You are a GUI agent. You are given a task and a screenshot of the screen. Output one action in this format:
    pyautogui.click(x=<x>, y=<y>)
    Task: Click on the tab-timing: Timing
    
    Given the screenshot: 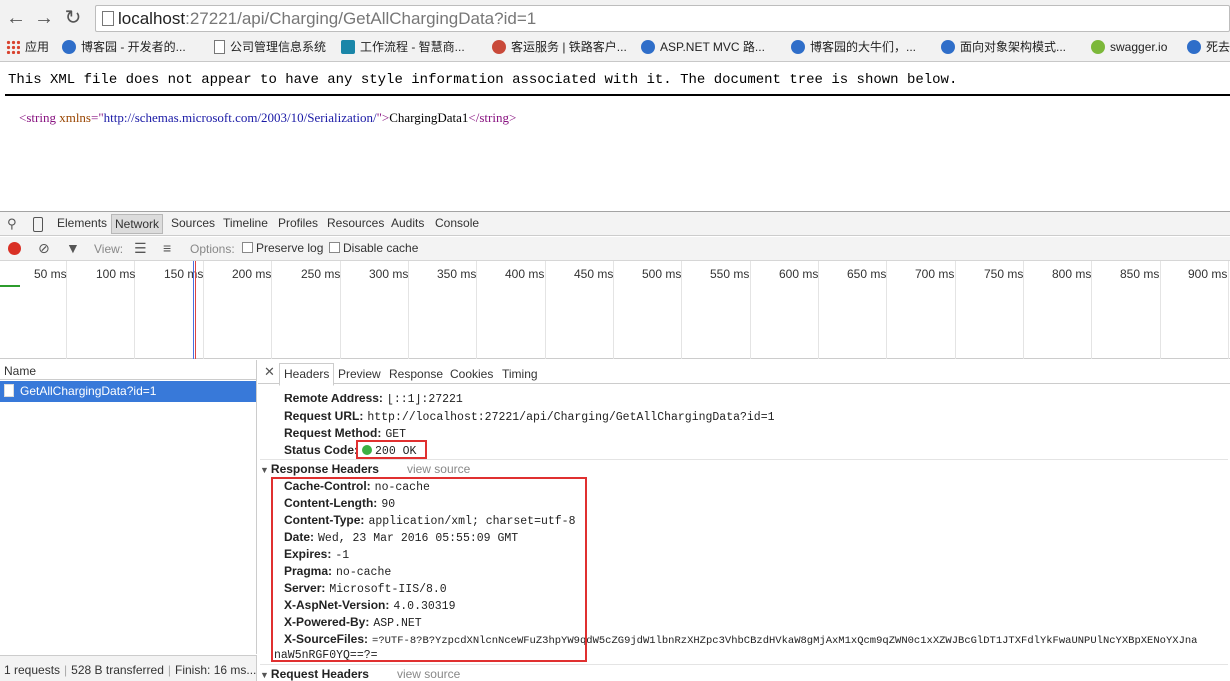 What is the action you would take?
    pyautogui.click(x=520, y=374)
    